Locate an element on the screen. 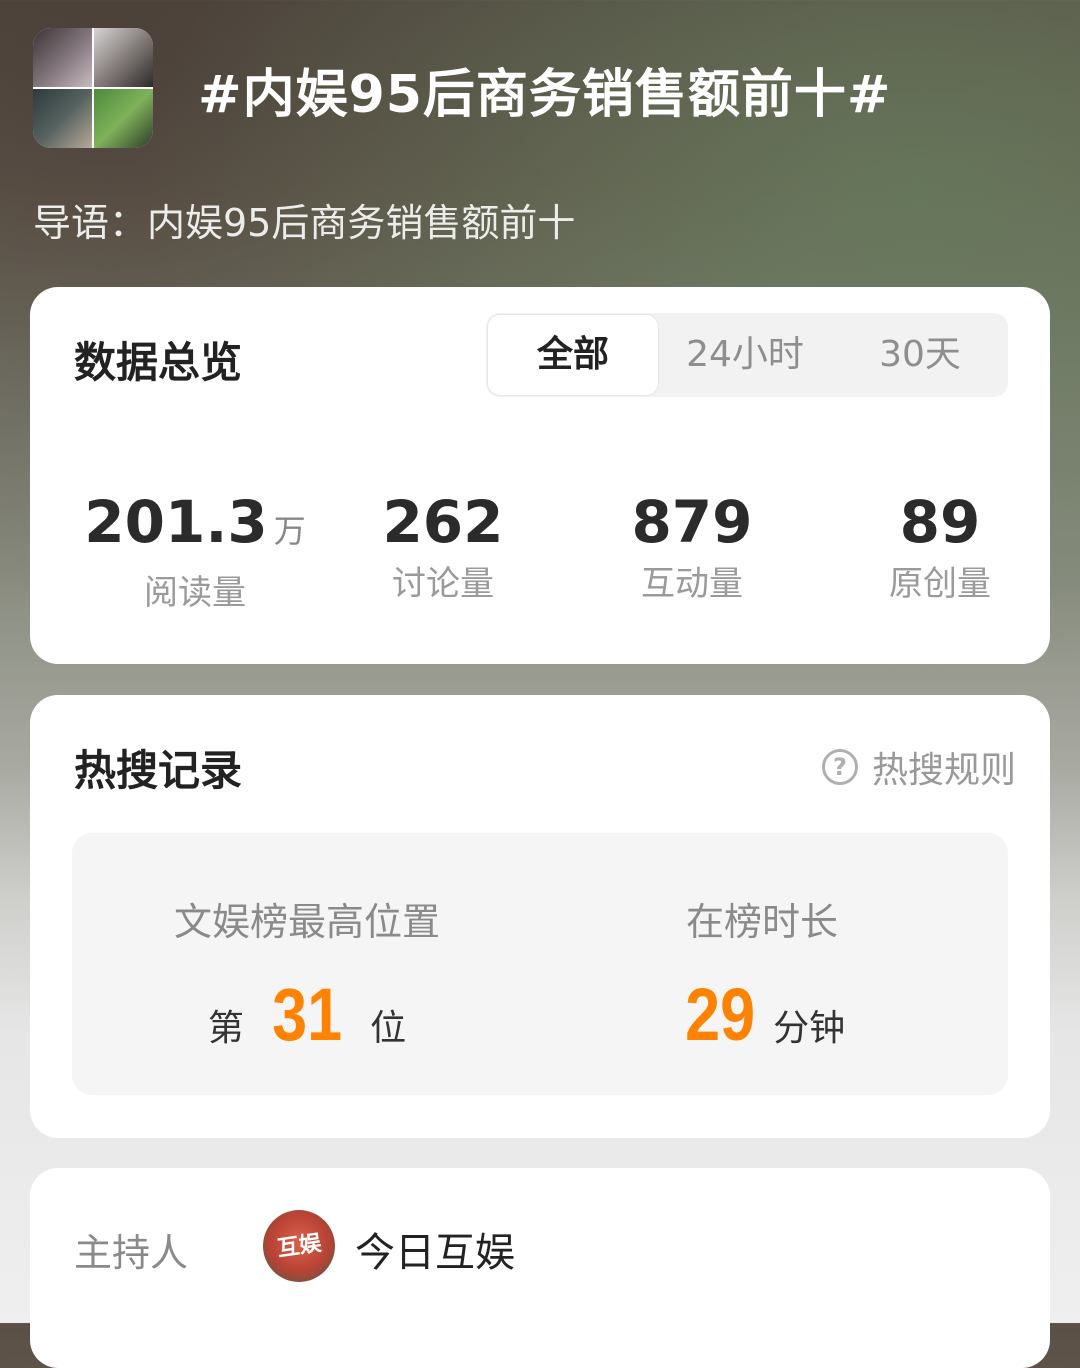  hot-search-rules-label: 热搜规则 is located at coordinates (943, 770).